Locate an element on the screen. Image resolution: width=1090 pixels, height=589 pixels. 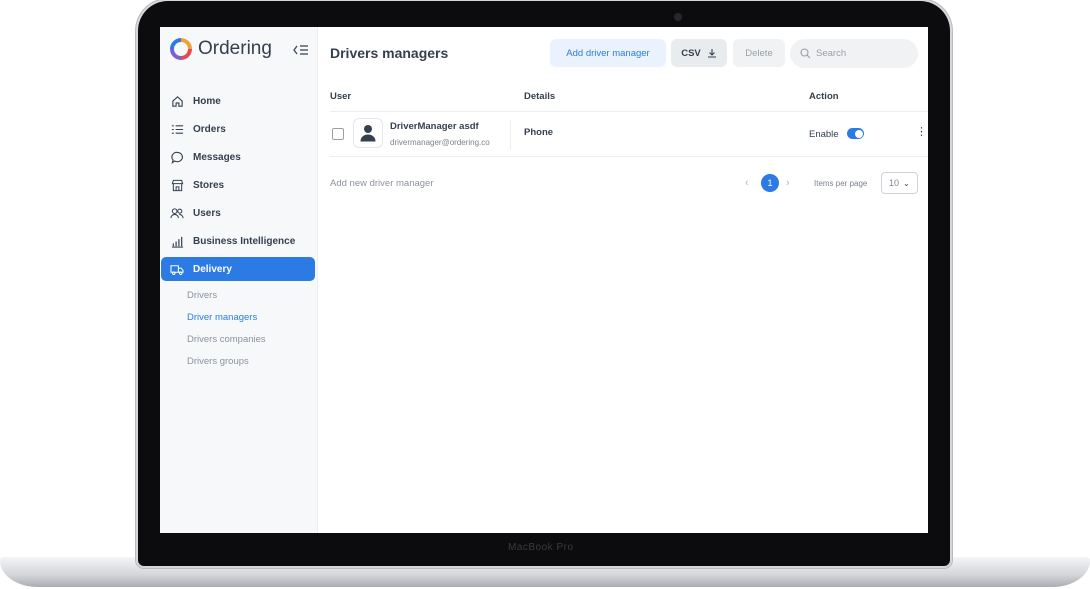
sidebar-item-label: Business Intelligence is located at coordinates (244, 241).